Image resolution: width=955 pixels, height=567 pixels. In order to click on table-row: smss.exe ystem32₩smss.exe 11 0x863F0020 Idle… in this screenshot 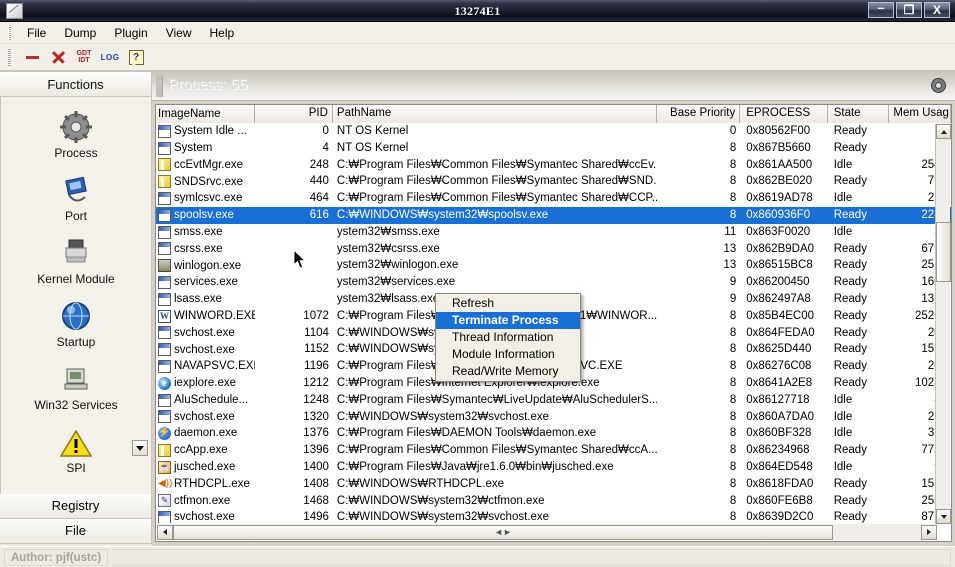, I will do `click(553, 232)`.